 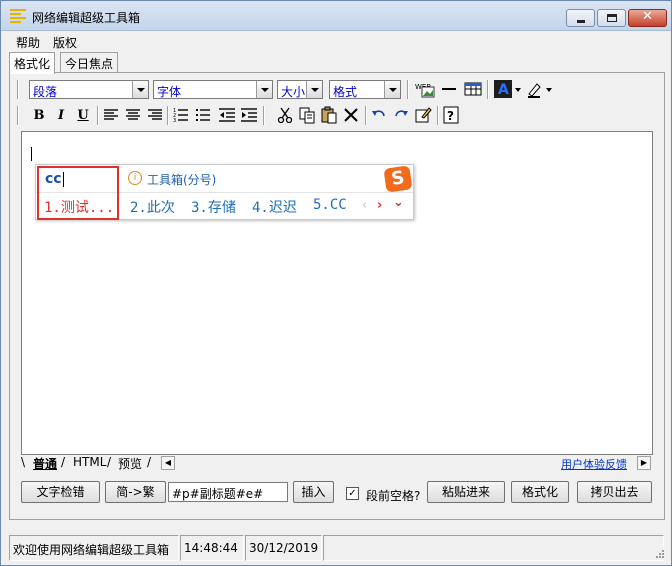 I want to click on toolbar-row-1: 段落 字体 大小 格式 WEB A, so click(x=337, y=90).